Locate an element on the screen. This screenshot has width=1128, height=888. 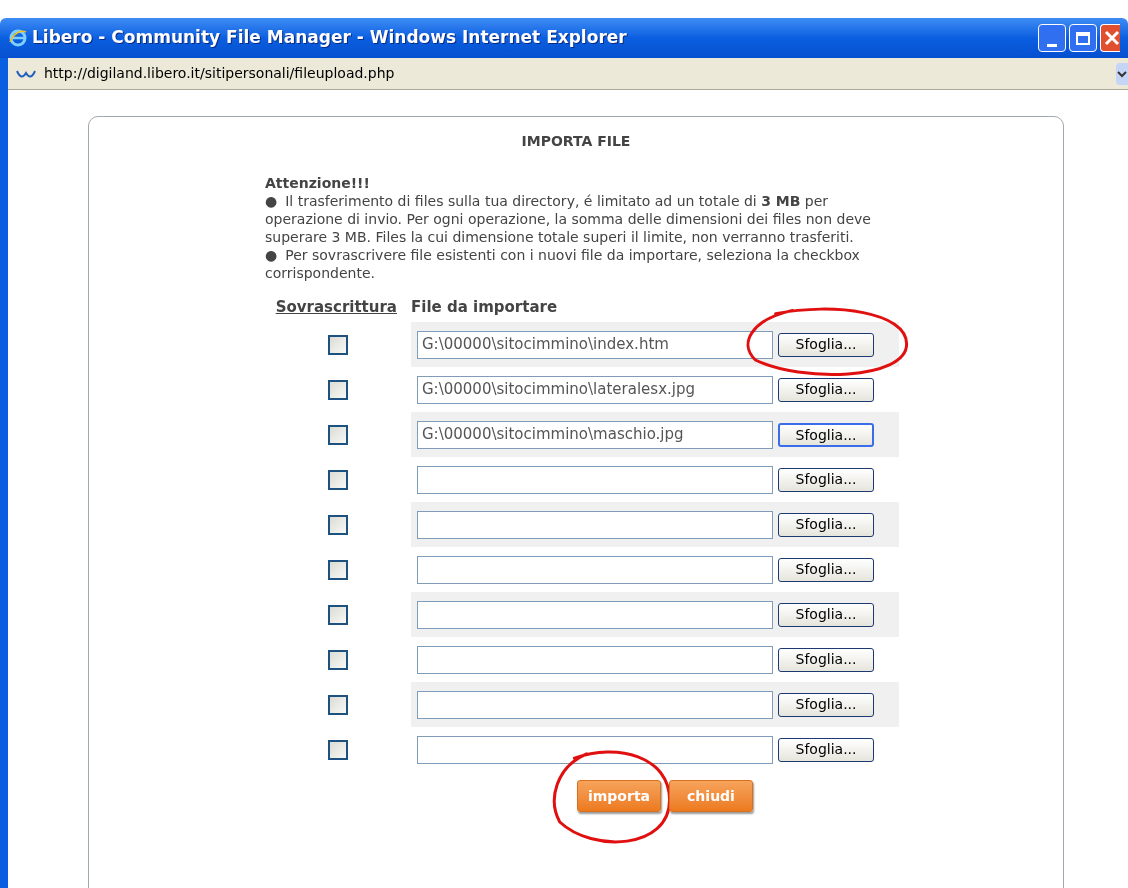
close-button is located at coordinates (1110, 38).